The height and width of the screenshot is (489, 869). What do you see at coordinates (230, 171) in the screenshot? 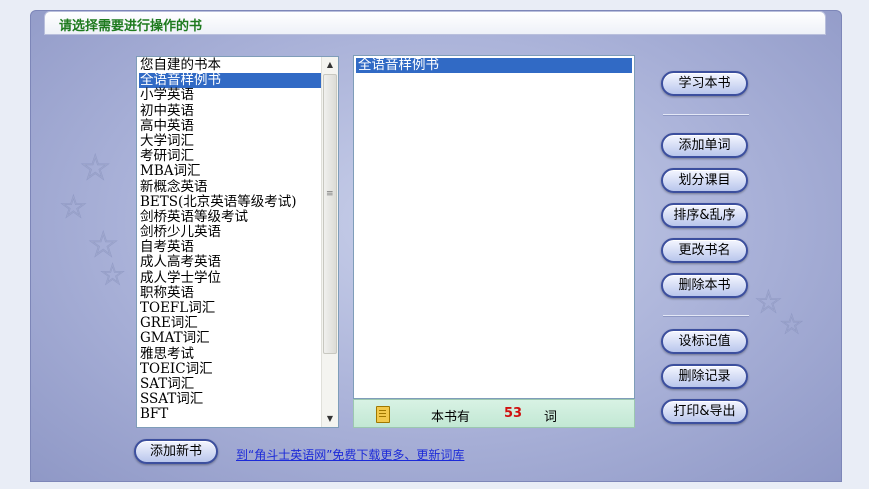
I see `category-list-item: MBA词汇` at bounding box center [230, 171].